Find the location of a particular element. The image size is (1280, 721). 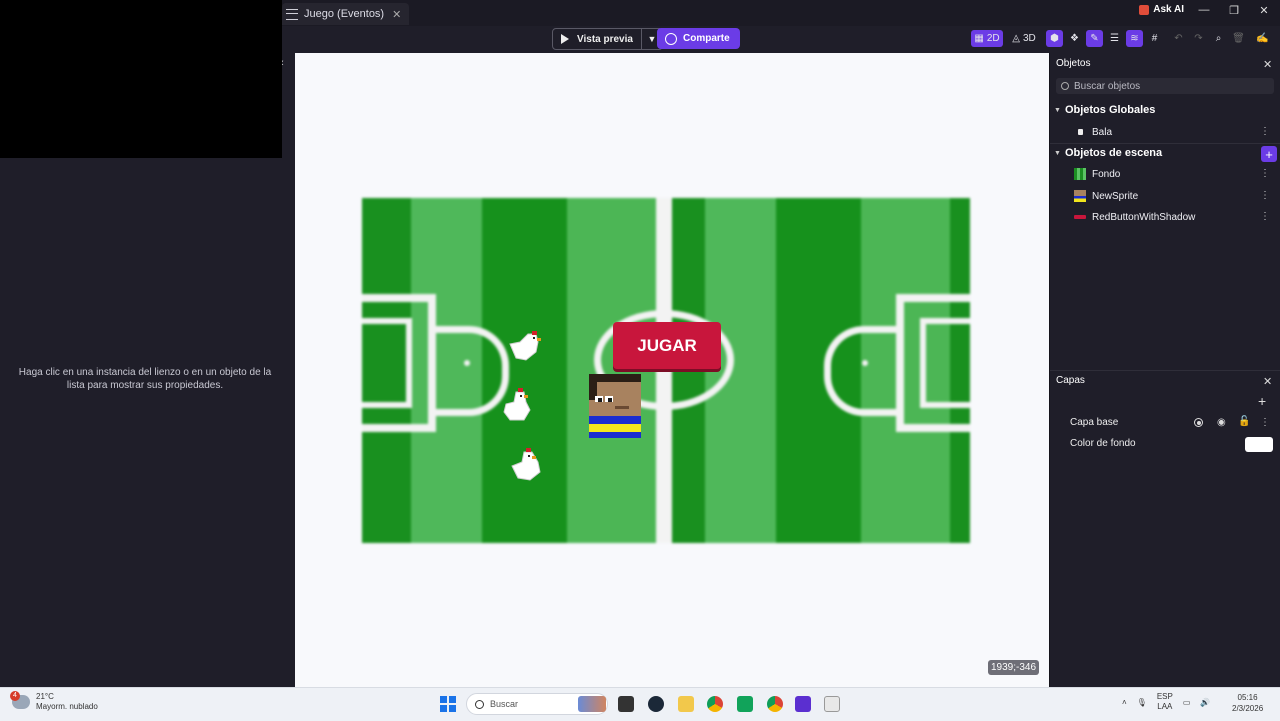

grid-icon: ▦ is located at coordinates (979, 38).